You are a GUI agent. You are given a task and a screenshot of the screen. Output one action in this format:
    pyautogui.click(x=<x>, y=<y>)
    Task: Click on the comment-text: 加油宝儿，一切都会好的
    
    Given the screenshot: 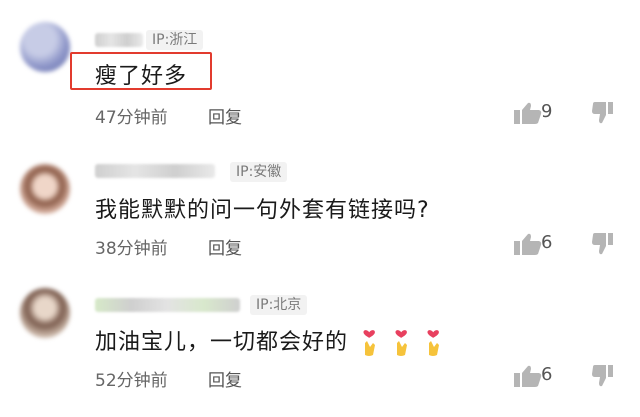 What is the action you would take?
    pyautogui.click(x=269, y=340)
    